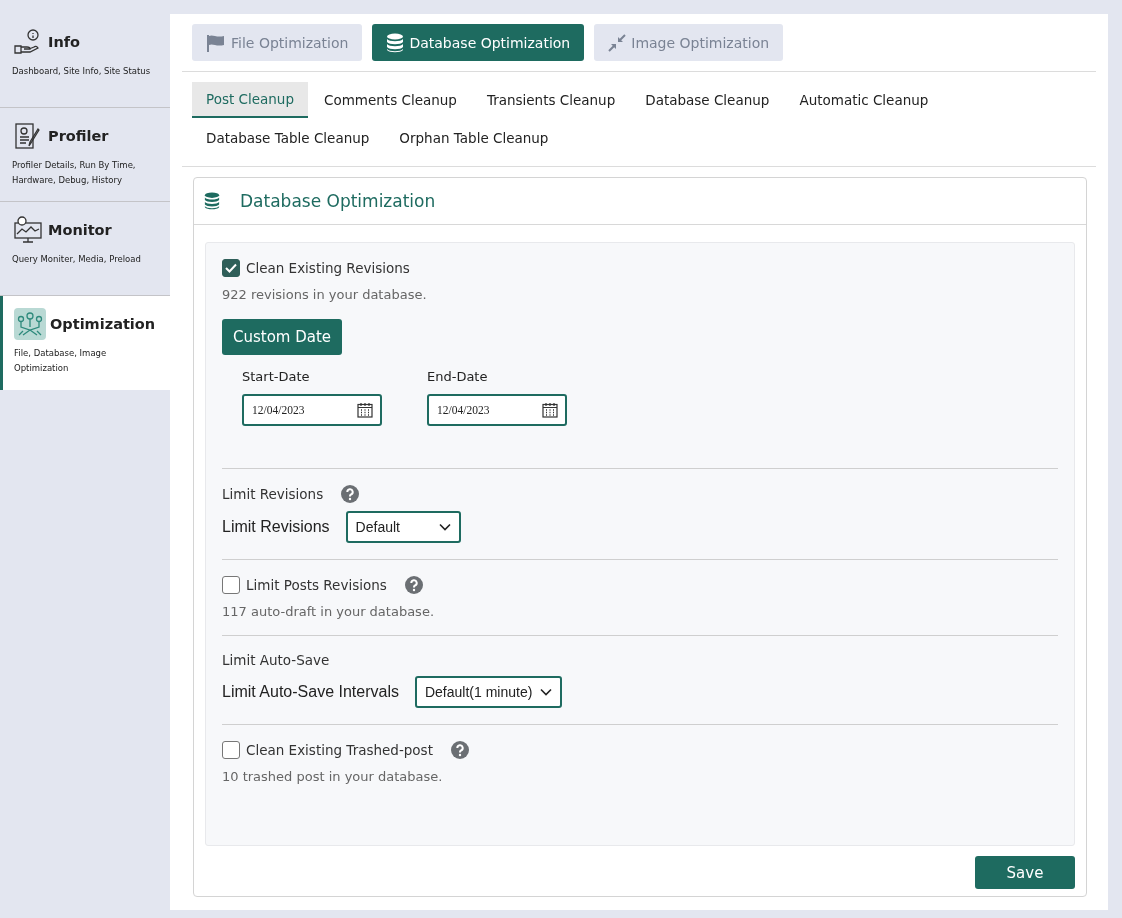 Image resolution: width=1122 pixels, height=918 pixels. Describe the element at coordinates (328, 268) in the screenshot. I see `checkbox-label: Clean Existing Revisions` at that location.